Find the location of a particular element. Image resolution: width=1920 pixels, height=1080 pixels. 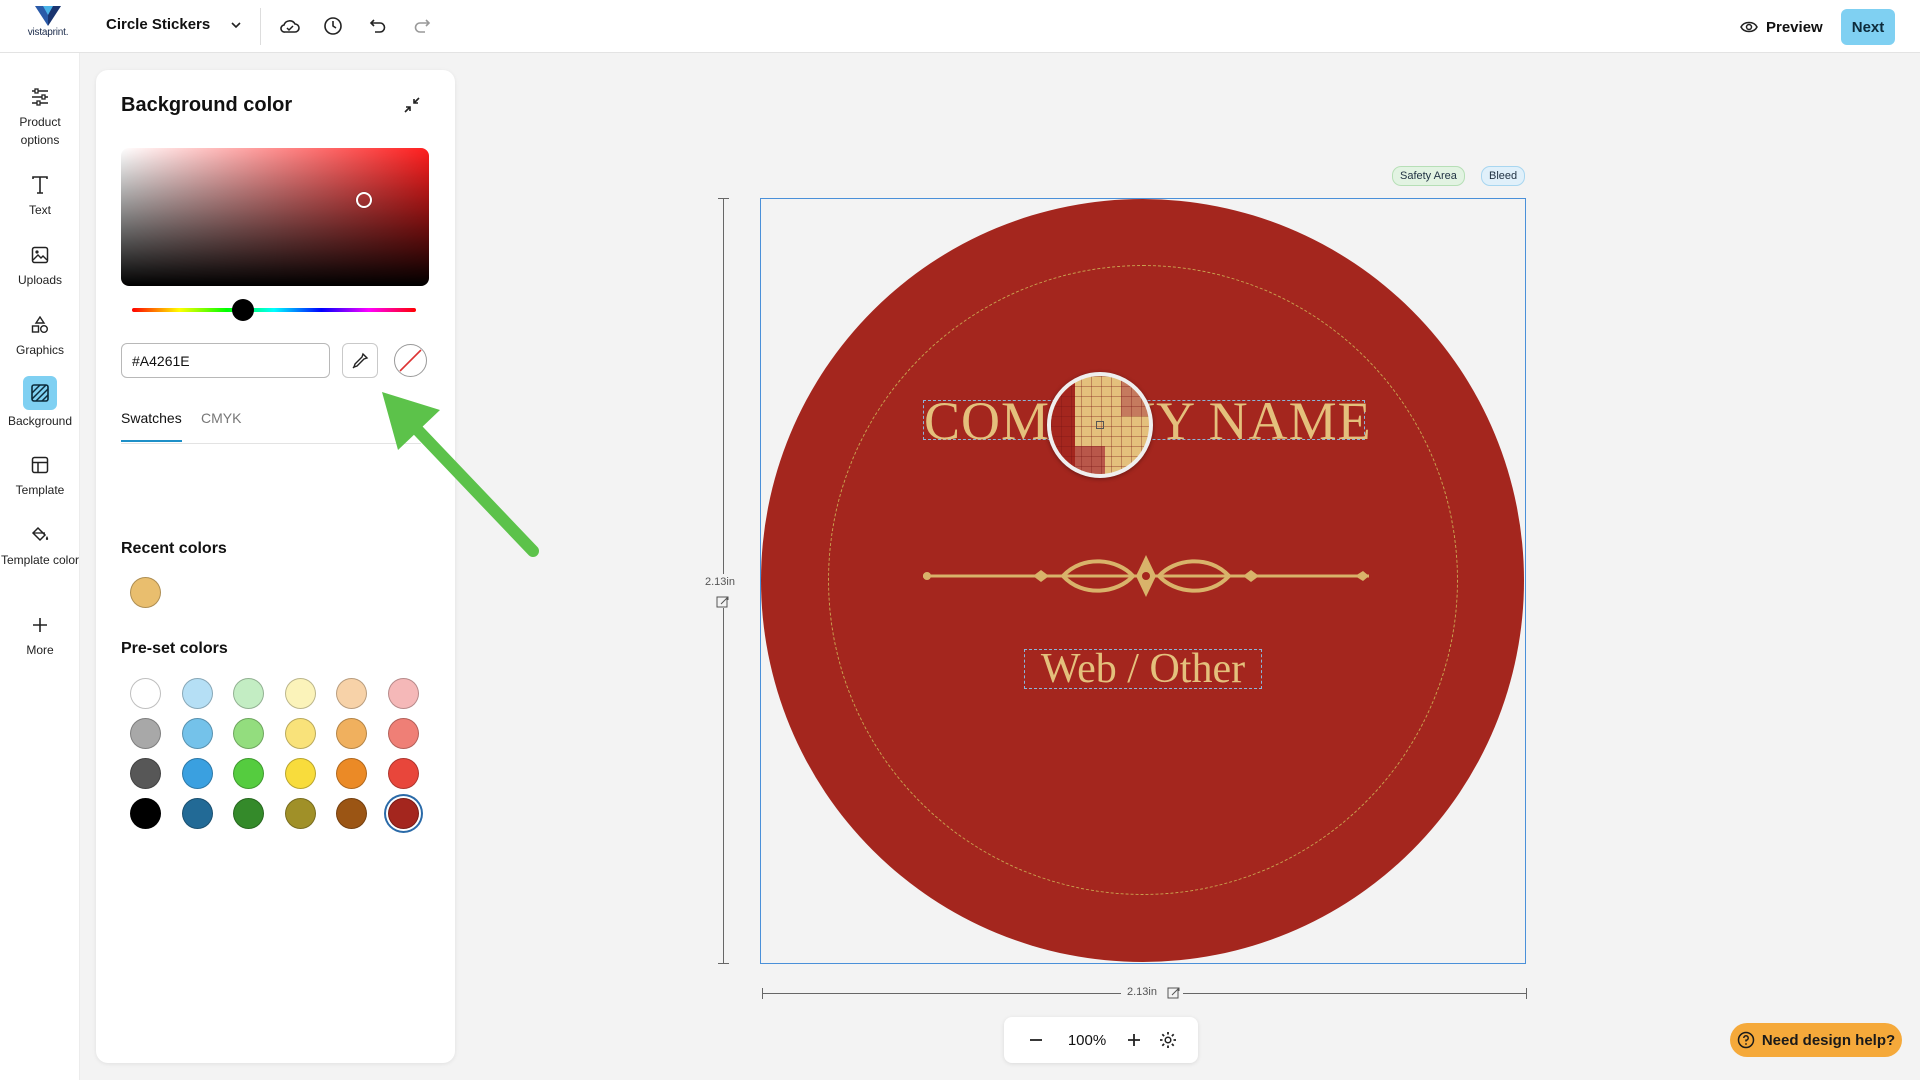

recent-color-swatch is located at coordinates (145, 592).